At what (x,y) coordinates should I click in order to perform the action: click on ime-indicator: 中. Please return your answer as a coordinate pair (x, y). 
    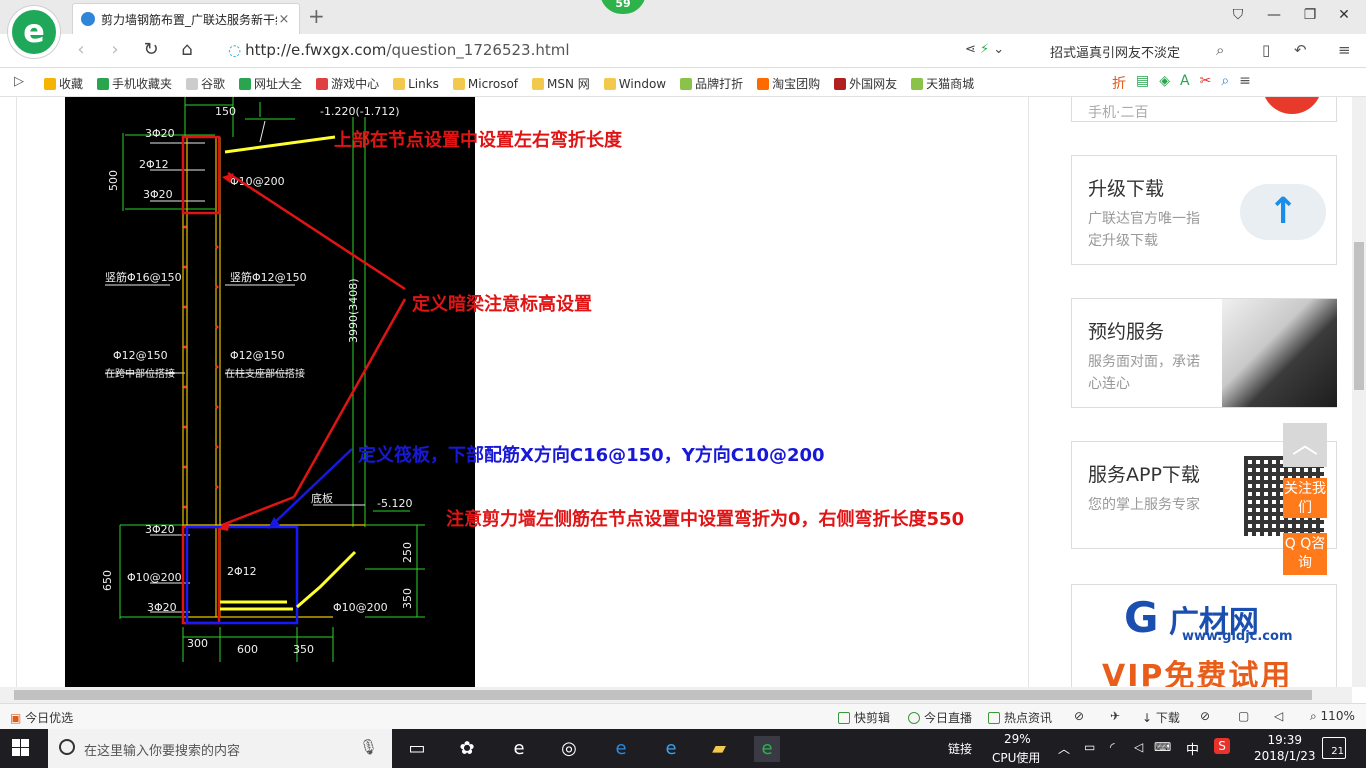
    Looking at the image, I should click on (1192, 748).